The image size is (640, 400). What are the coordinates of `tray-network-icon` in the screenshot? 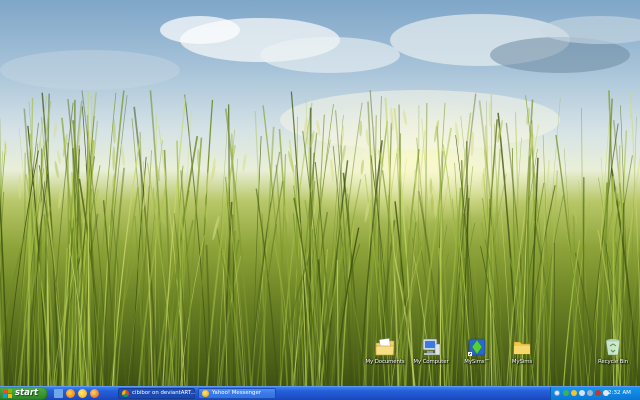 It's located at (582, 393).